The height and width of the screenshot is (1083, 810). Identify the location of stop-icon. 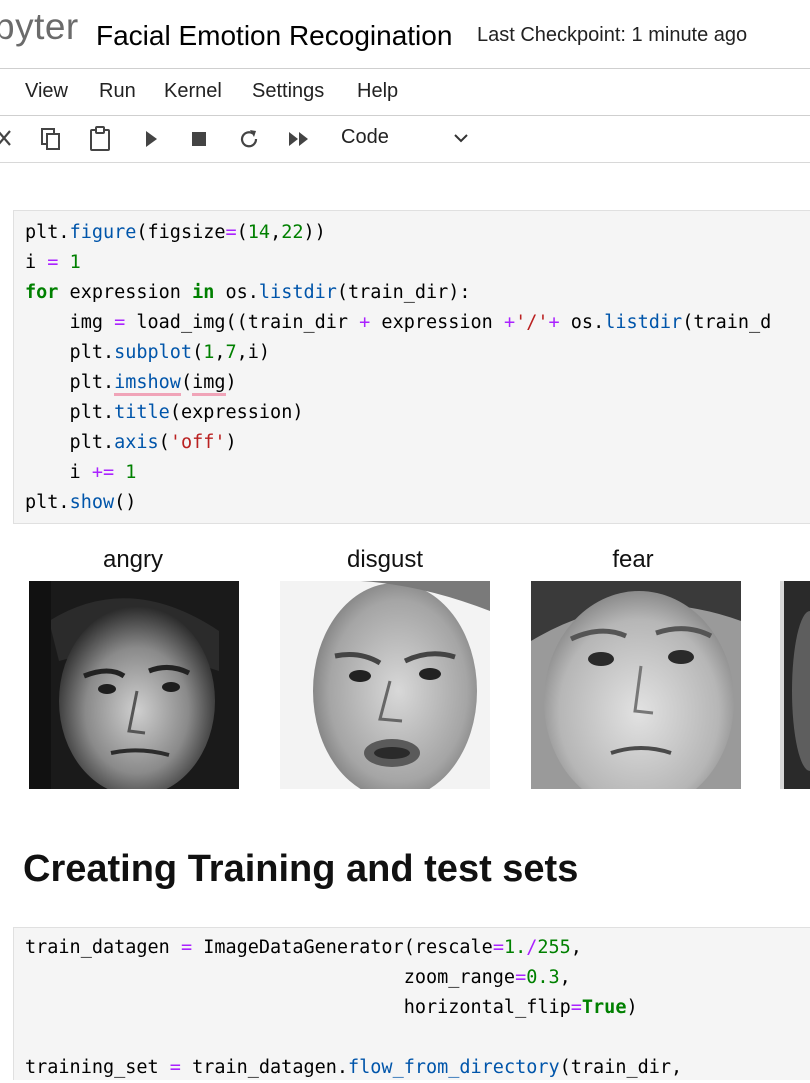
(199, 139).